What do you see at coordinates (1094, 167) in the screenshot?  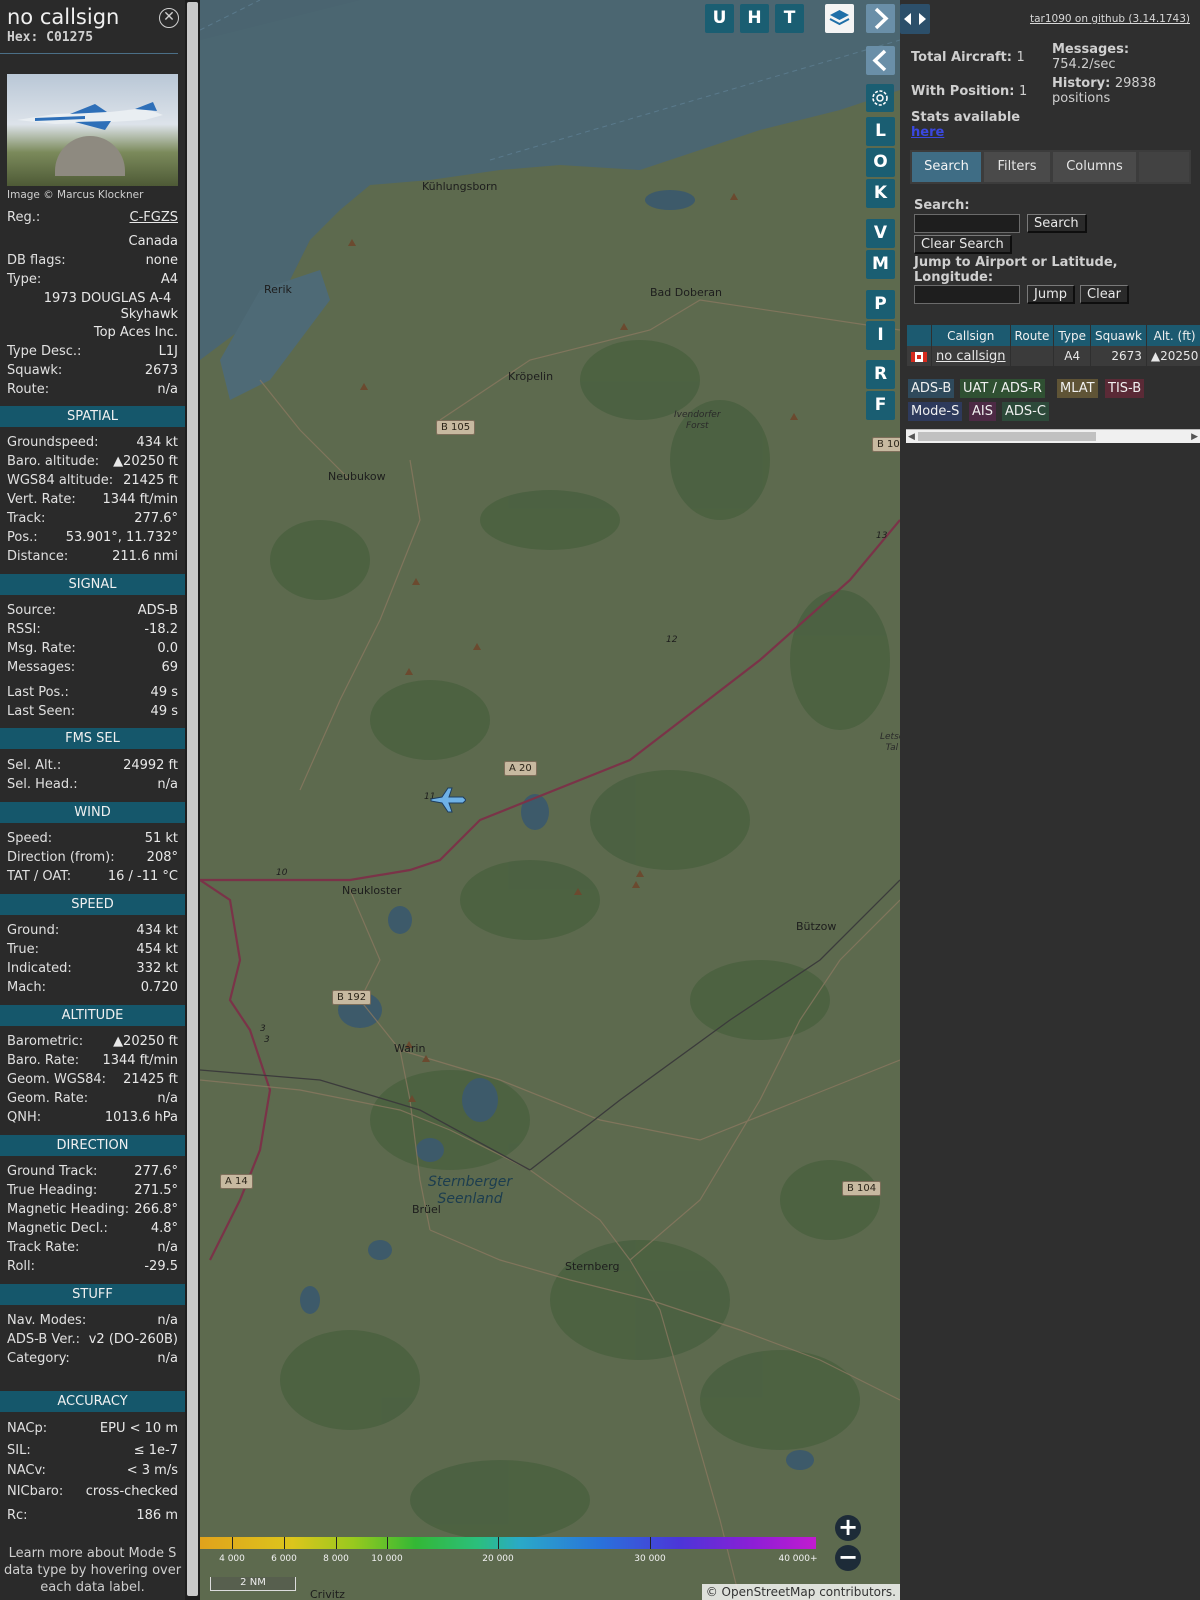 I see `tab-columns: Columns` at bounding box center [1094, 167].